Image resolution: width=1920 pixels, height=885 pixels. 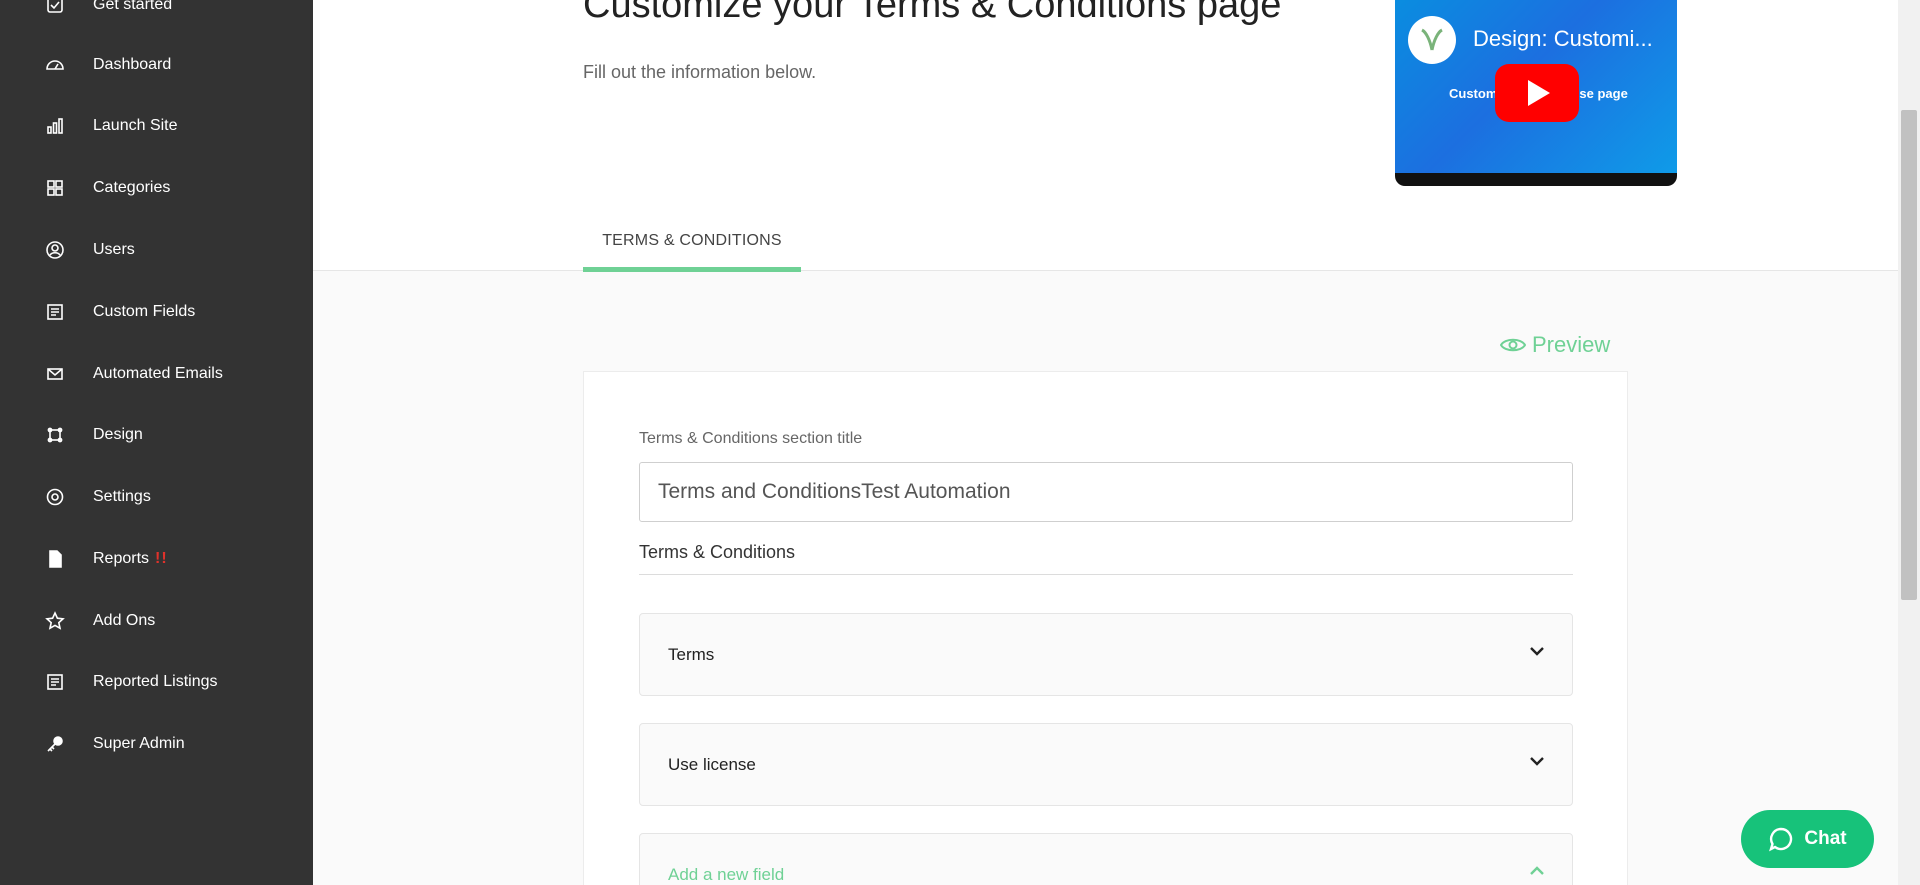 What do you see at coordinates (1909, 355) in the screenshot?
I see `scrollbar-thumb` at bounding box center [1909, 355].